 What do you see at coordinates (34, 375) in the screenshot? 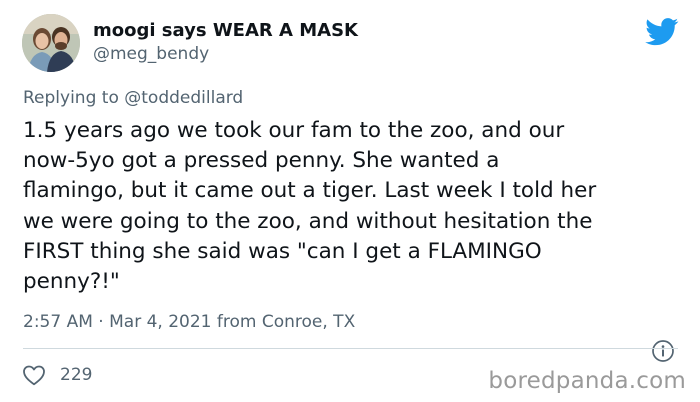
I see `heart-icon` at bounding box center [34, 375].